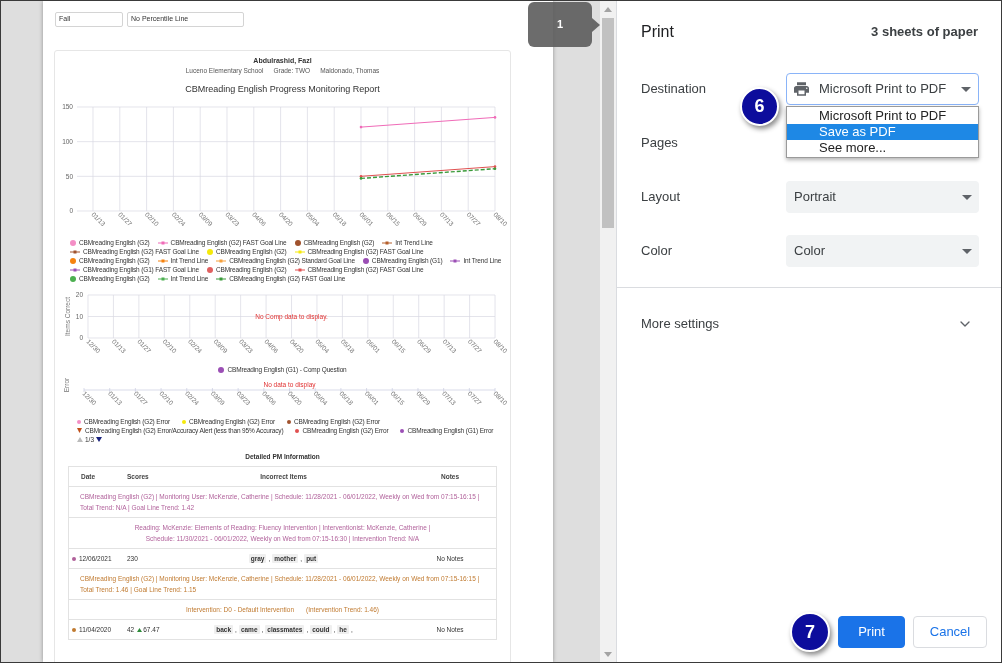 Image resolution: width=1002 pixels, height=663 pixels. What do you see at coordinates (560, 24) in the screenshot?
I see `page-number-badge: 1` at bounding box center [560, 24].